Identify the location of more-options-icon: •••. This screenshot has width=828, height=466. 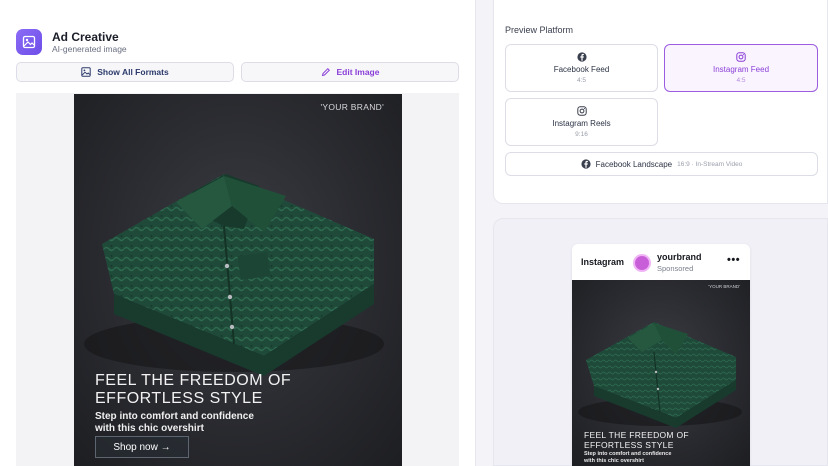
(733, 260).